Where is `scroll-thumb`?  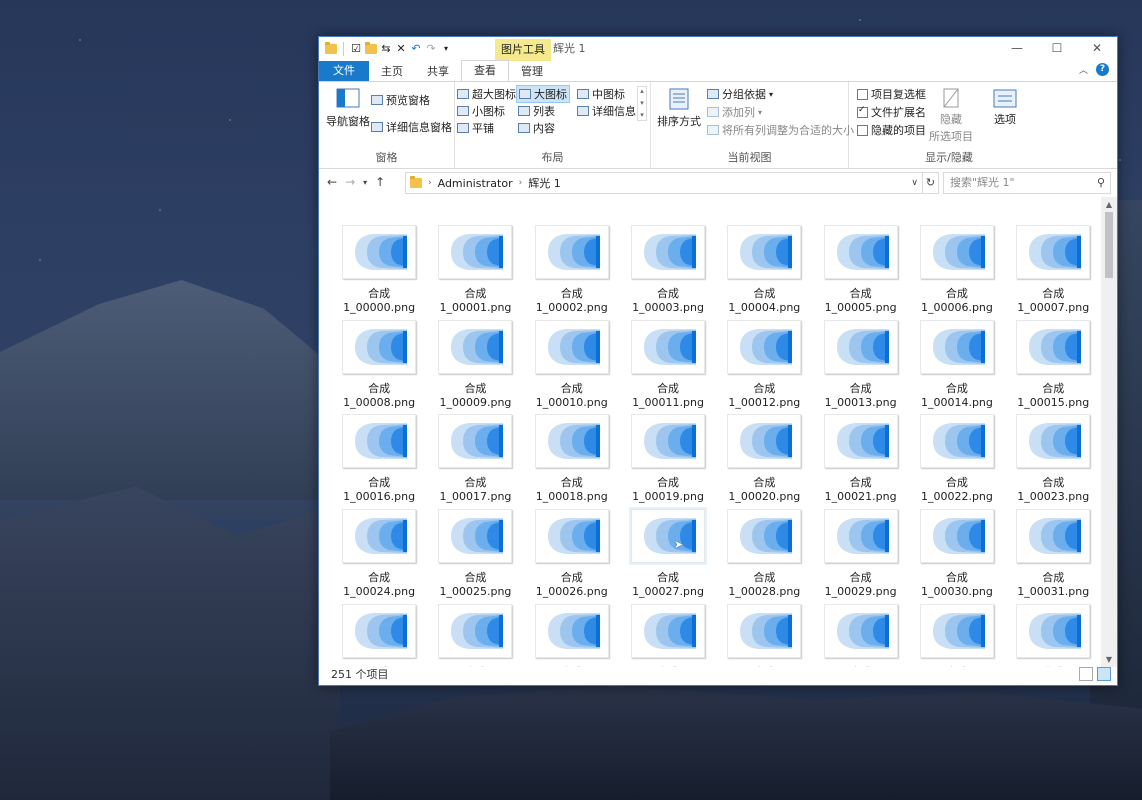 scroll-thumb is located at coordinates (1109, 245).